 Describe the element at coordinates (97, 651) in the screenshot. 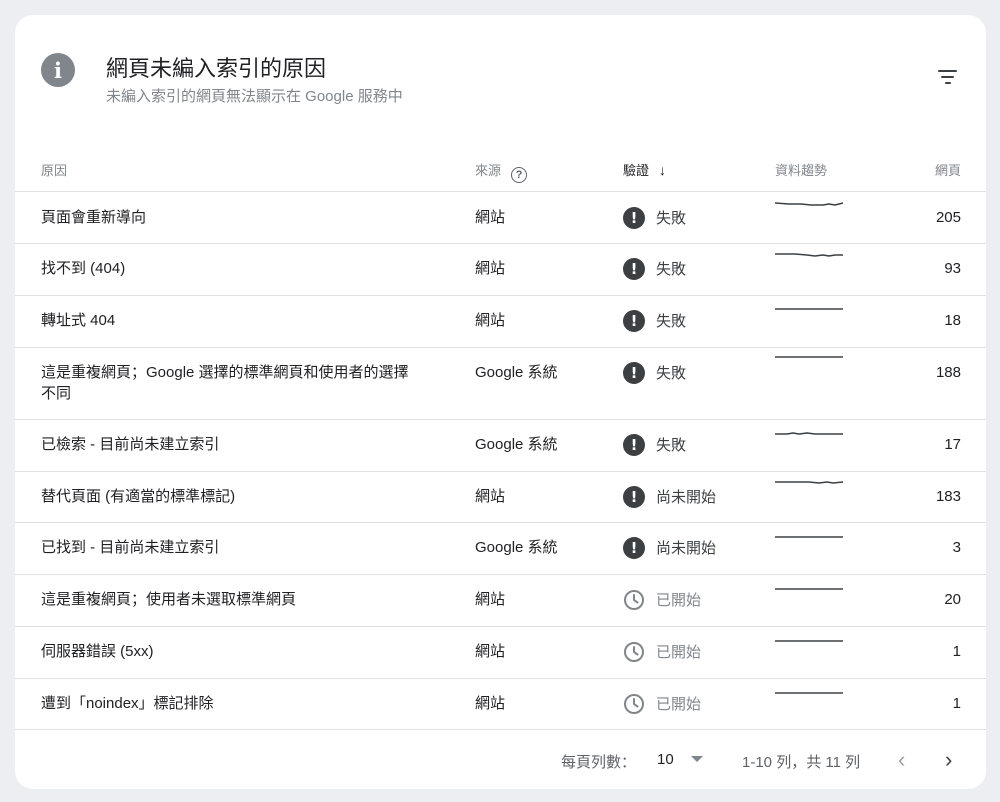

I see `reason-cell: 伺服器錯誤 (5xx)` at that location.